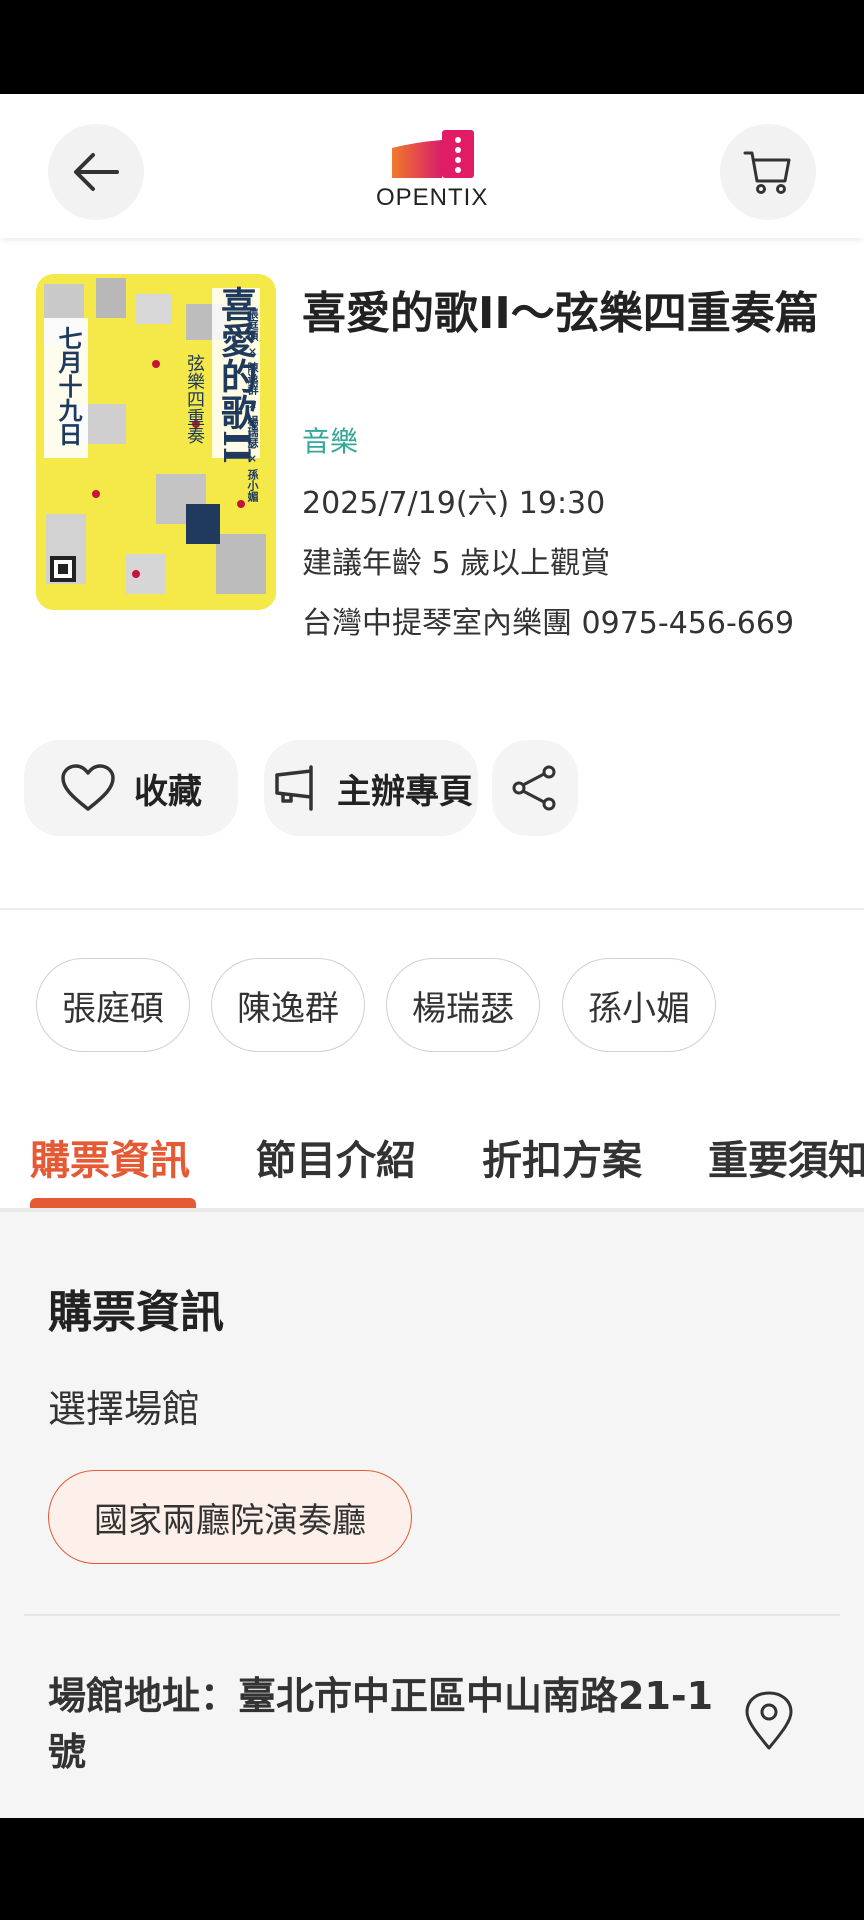 The width and height of the screenshot is (864, 1920). What do you see at coordinates (562, 1157) in the screenshot?
I see `tab-discounts: 折扣方案` at bounding box center [562, 1157].